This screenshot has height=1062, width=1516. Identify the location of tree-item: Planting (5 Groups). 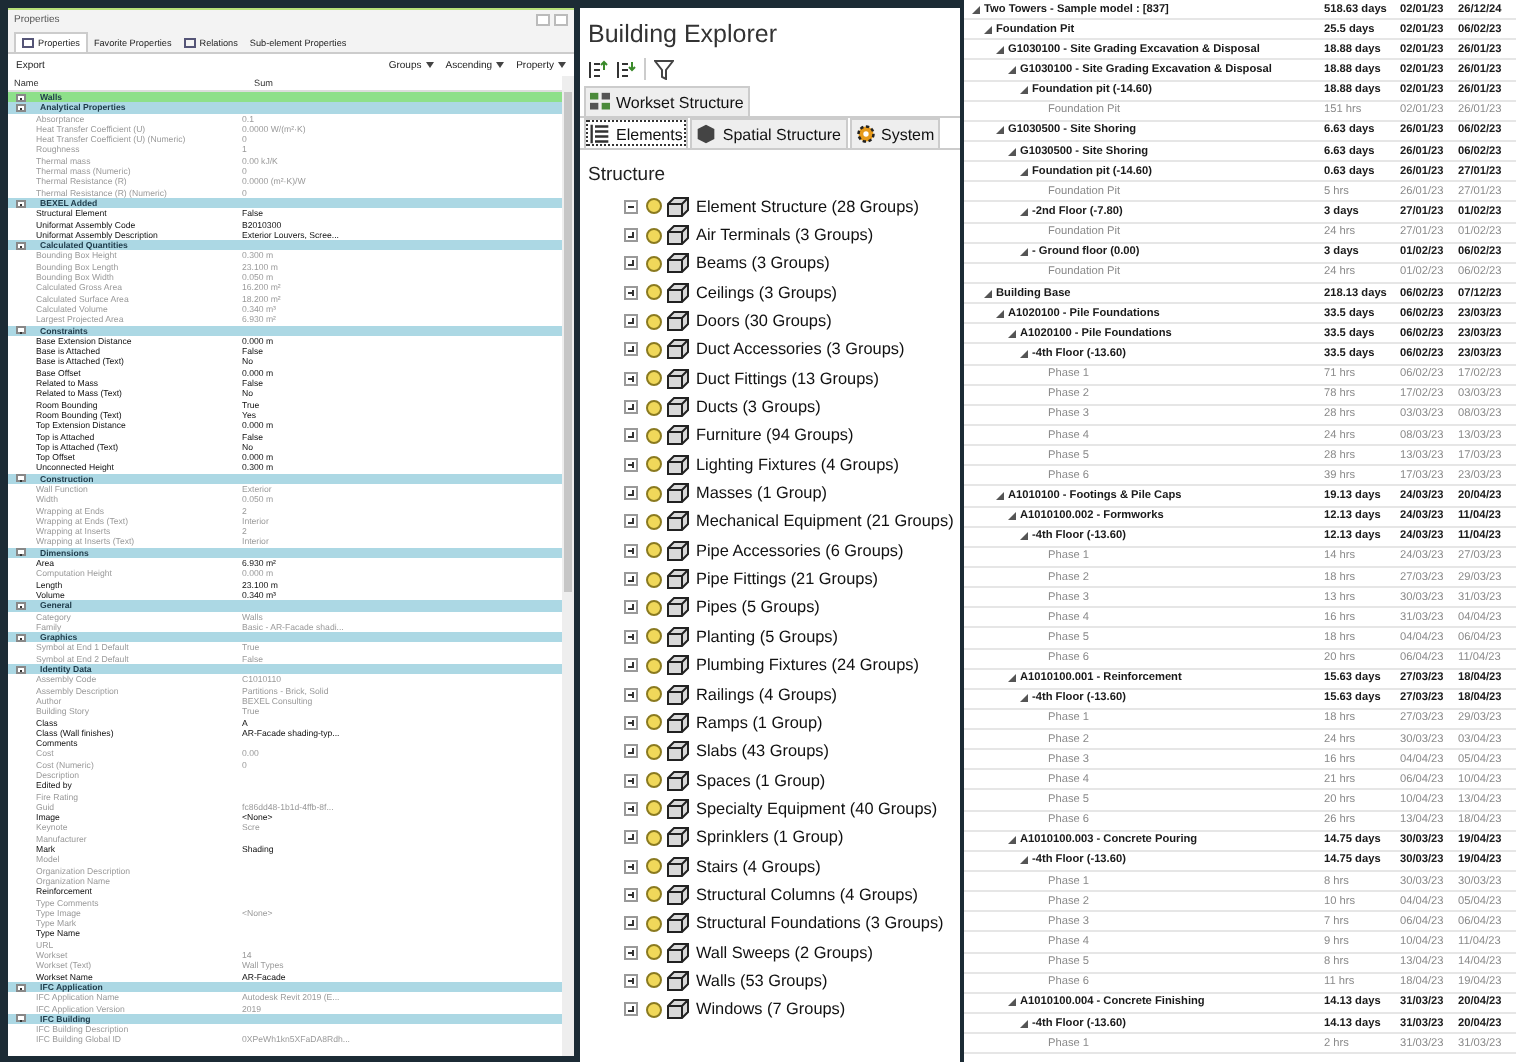
(767, 636).